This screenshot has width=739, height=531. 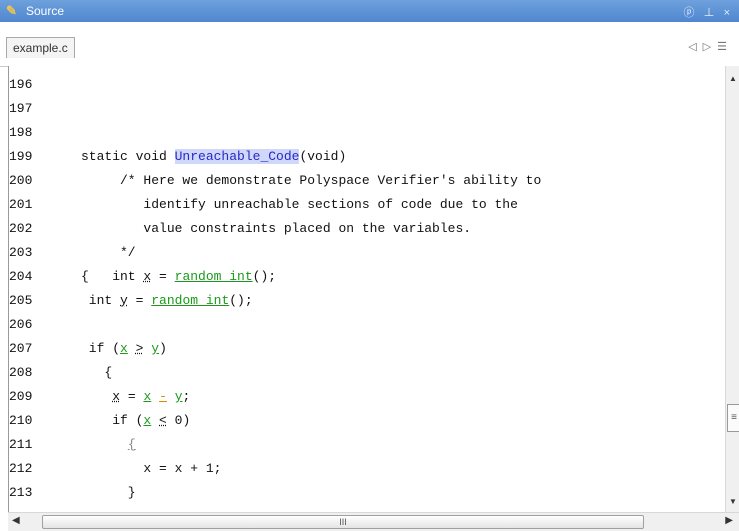 I want to click on operator-minus: -, so click(x=163, y=396).